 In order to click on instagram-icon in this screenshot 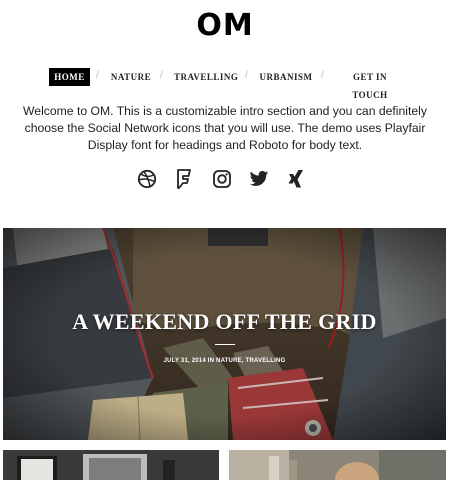, I will do `click(222, 179)`.